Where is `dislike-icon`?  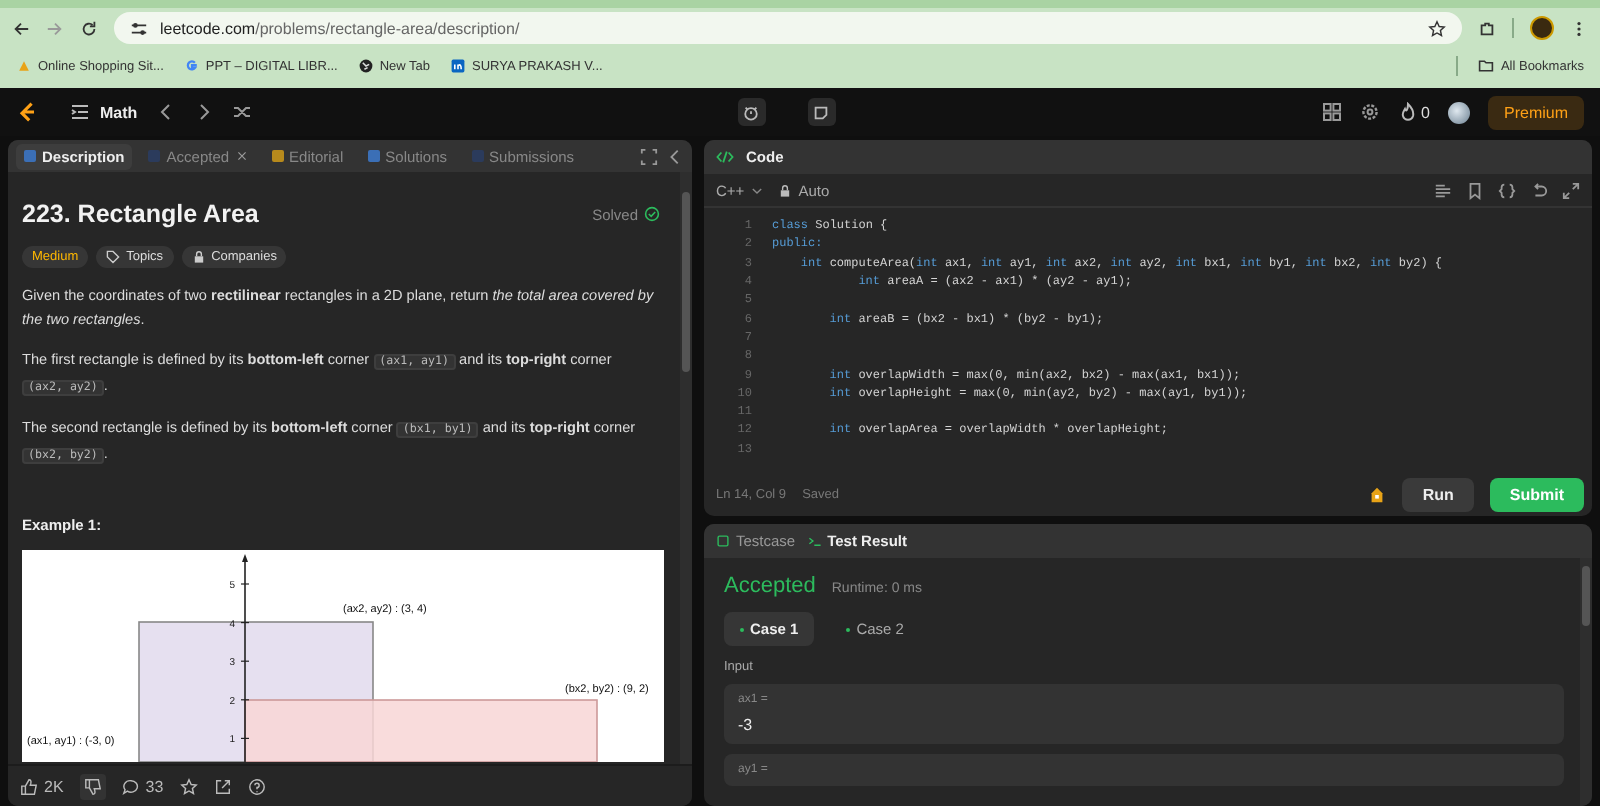 dislike-icon is located at coordinates (92, 786).